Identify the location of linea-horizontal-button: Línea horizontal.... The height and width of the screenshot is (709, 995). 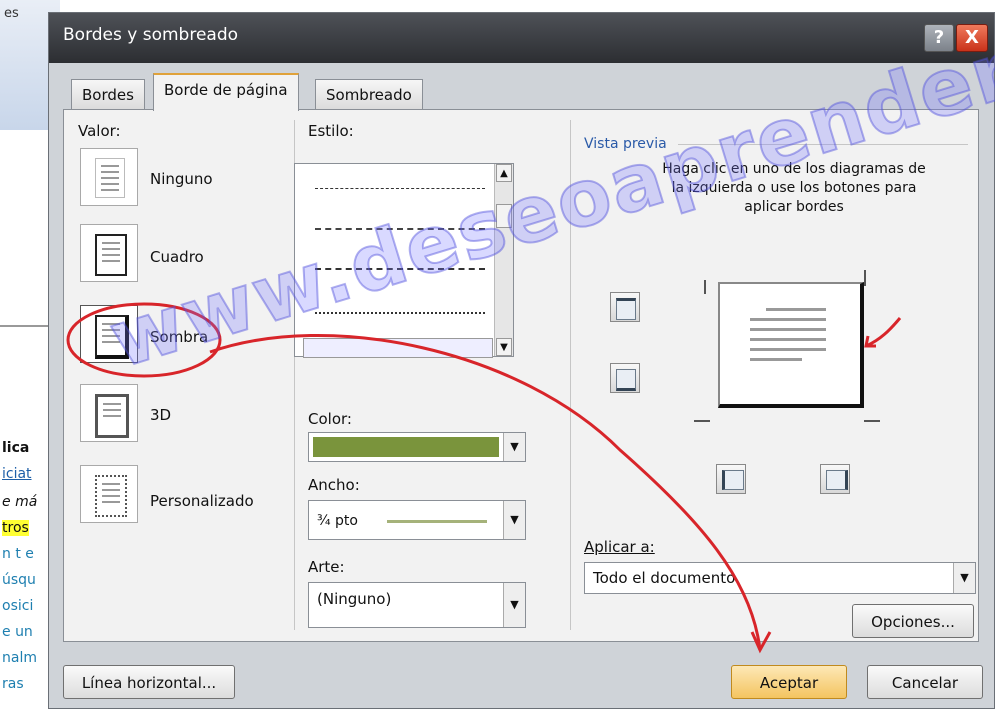
(149, 682).